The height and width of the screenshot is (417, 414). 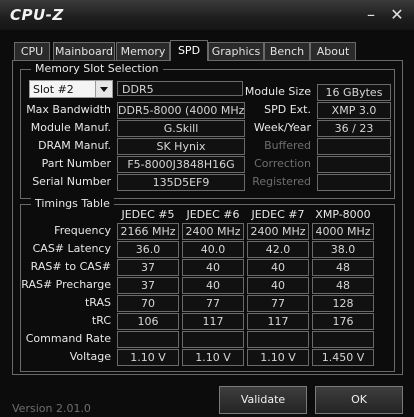 What do you see at coordinates (287, 51) in the screenshot?
I see `tab-bench: Bench` at bounding box center [287, 51].